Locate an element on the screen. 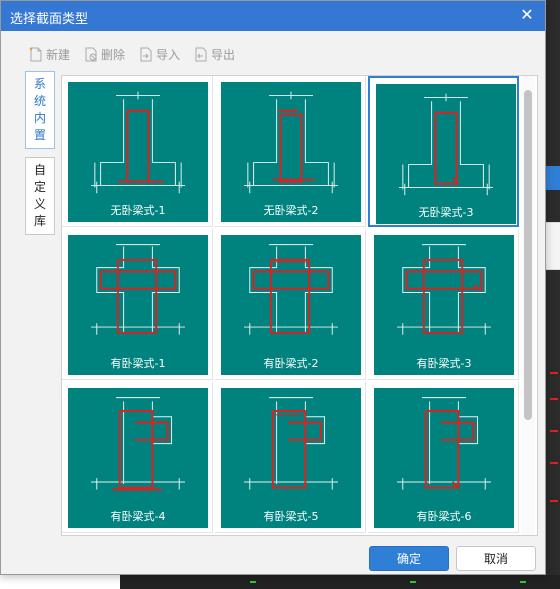 This screenshot has height=589, width=560. new-button-label: 新建 is located at coordinates (58, 54).